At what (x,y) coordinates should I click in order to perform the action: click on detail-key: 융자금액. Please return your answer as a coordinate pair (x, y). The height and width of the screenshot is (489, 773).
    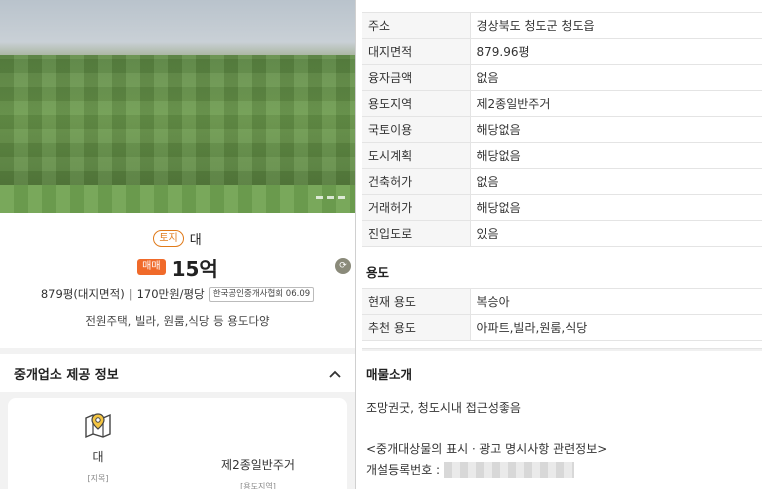
    Looking at the image, I should click on (416, 77).